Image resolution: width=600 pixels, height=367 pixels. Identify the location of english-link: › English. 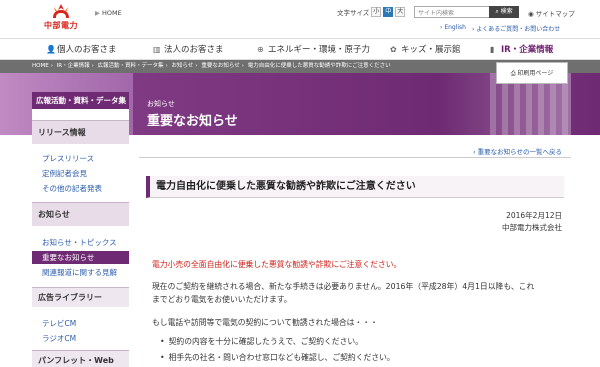
(453, 28).